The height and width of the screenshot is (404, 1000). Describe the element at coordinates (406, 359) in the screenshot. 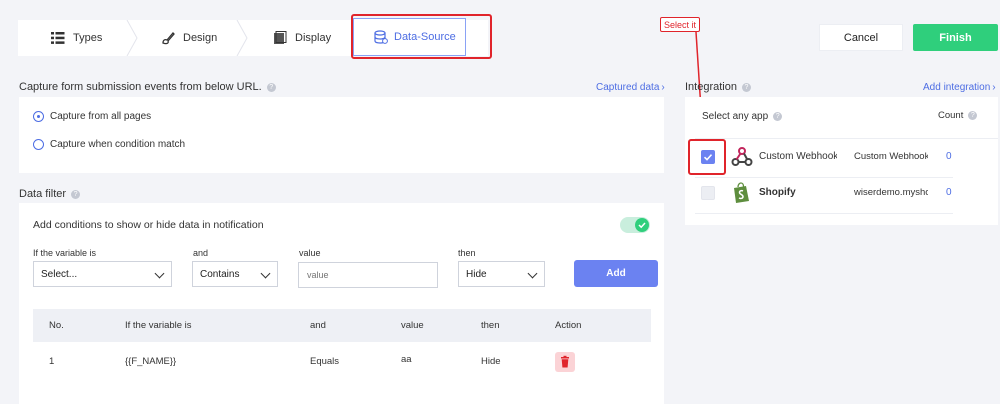

I see `table-cell-value: aa` at that location.